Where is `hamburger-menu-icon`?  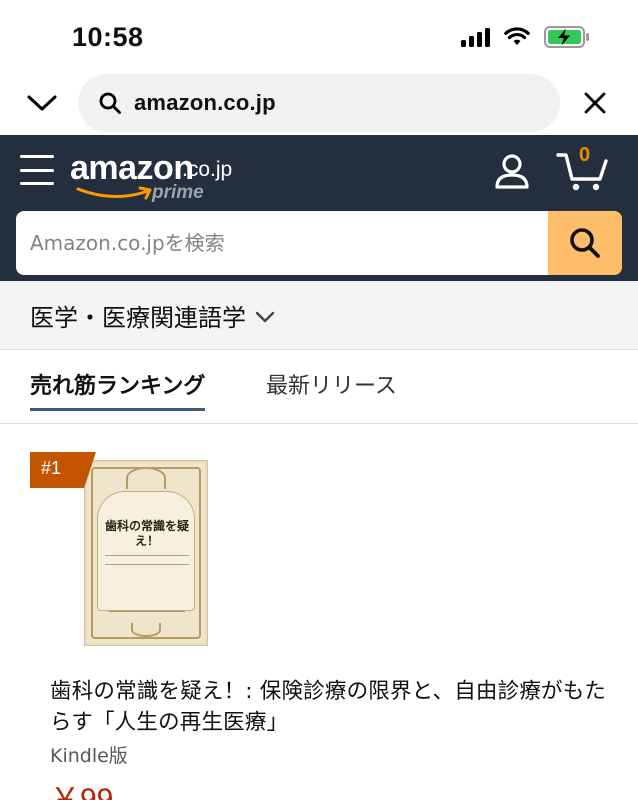 hamburger-menu-icon is located at coordinates (37, 170).